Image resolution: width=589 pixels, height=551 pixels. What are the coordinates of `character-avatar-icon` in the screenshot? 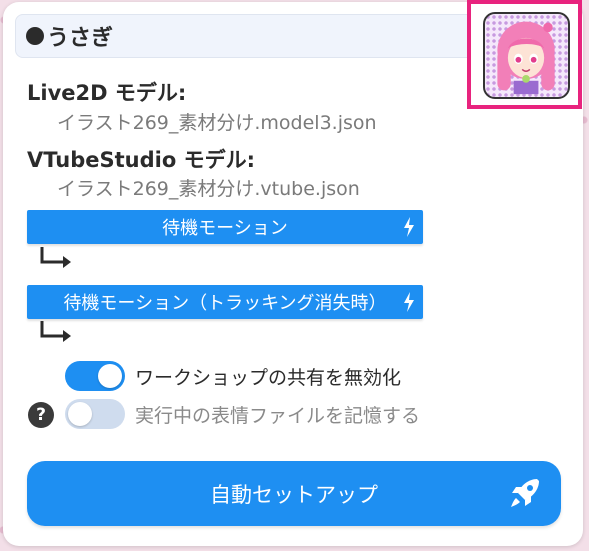 It's located at (526, 58).